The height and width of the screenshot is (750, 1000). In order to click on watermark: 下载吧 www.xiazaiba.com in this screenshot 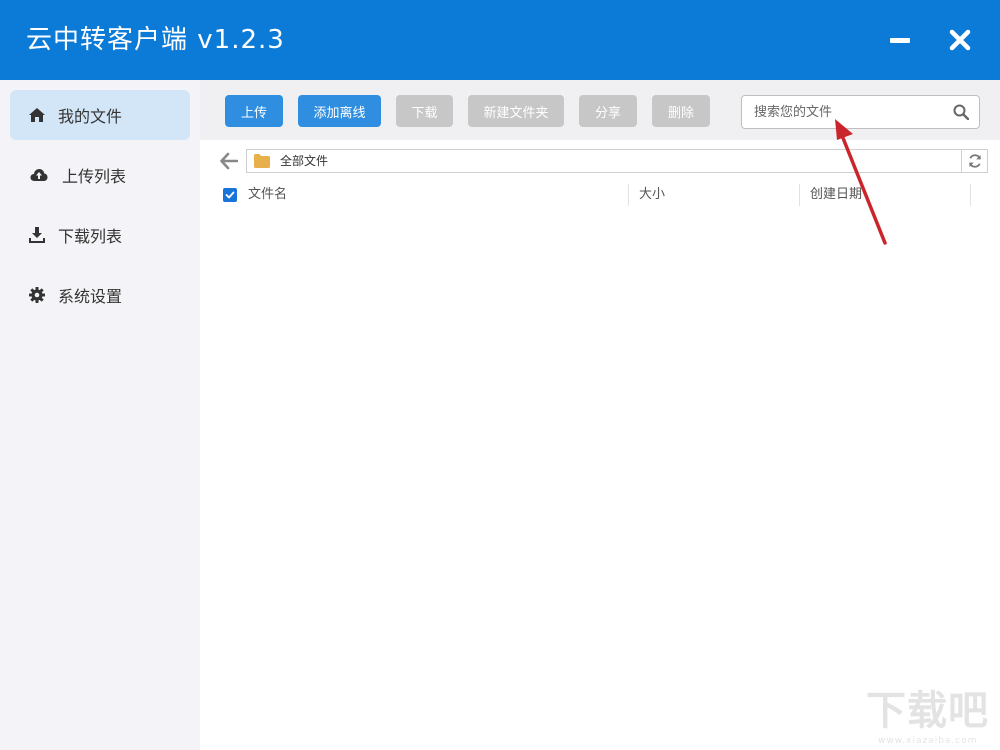, I will do `click(929, 718)`.